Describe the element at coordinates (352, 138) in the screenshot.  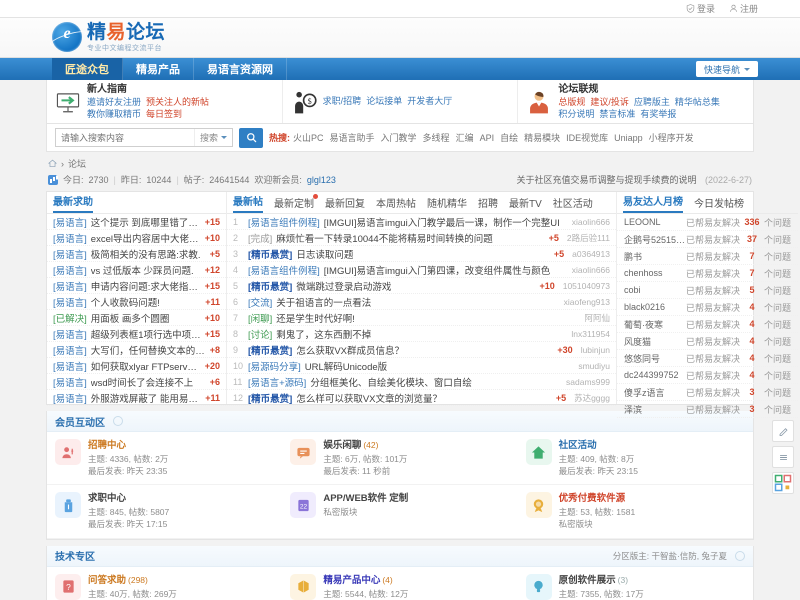
I see `hot-kw-1: 易语言助手` at that location.